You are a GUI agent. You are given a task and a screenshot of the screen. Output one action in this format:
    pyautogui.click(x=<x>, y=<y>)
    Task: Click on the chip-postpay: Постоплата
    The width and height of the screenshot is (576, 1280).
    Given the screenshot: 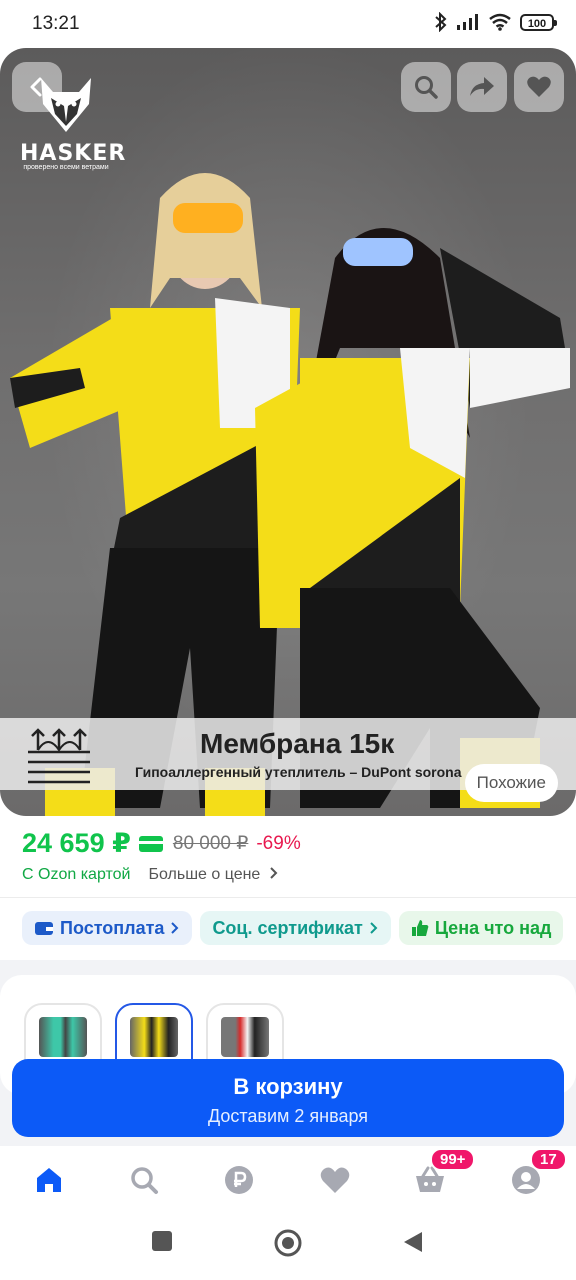 What is the action you would take?
    pyautogui.click(x=107, y=928)
    